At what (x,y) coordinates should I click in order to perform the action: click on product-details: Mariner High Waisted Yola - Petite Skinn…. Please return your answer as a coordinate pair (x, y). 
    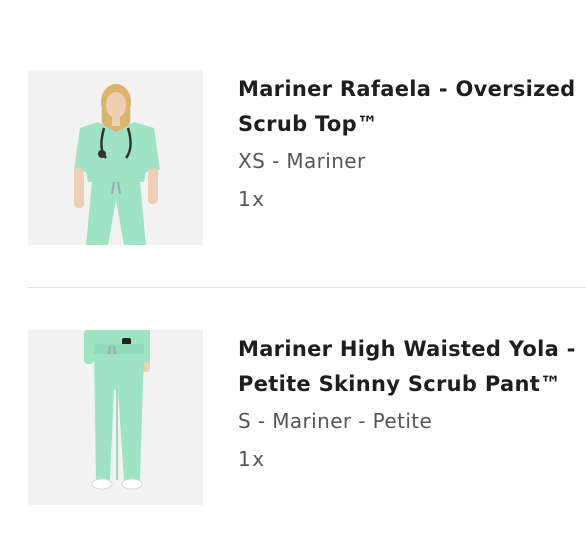
    Looking at the image, I should click on (408, 403).